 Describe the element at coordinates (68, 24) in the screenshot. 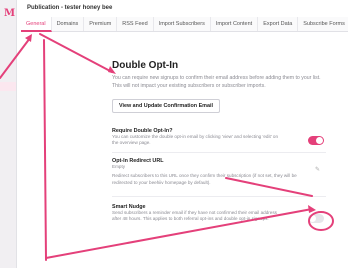

I see `tab-domains: Domains` at that location.